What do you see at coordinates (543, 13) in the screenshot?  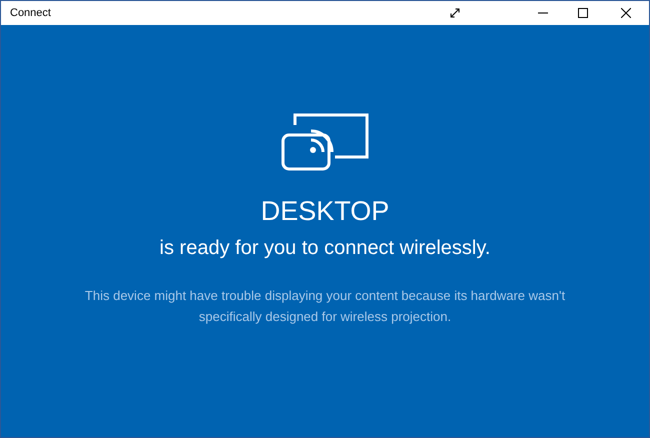 I see `minimize-icon` at bounding box center [543, 13].